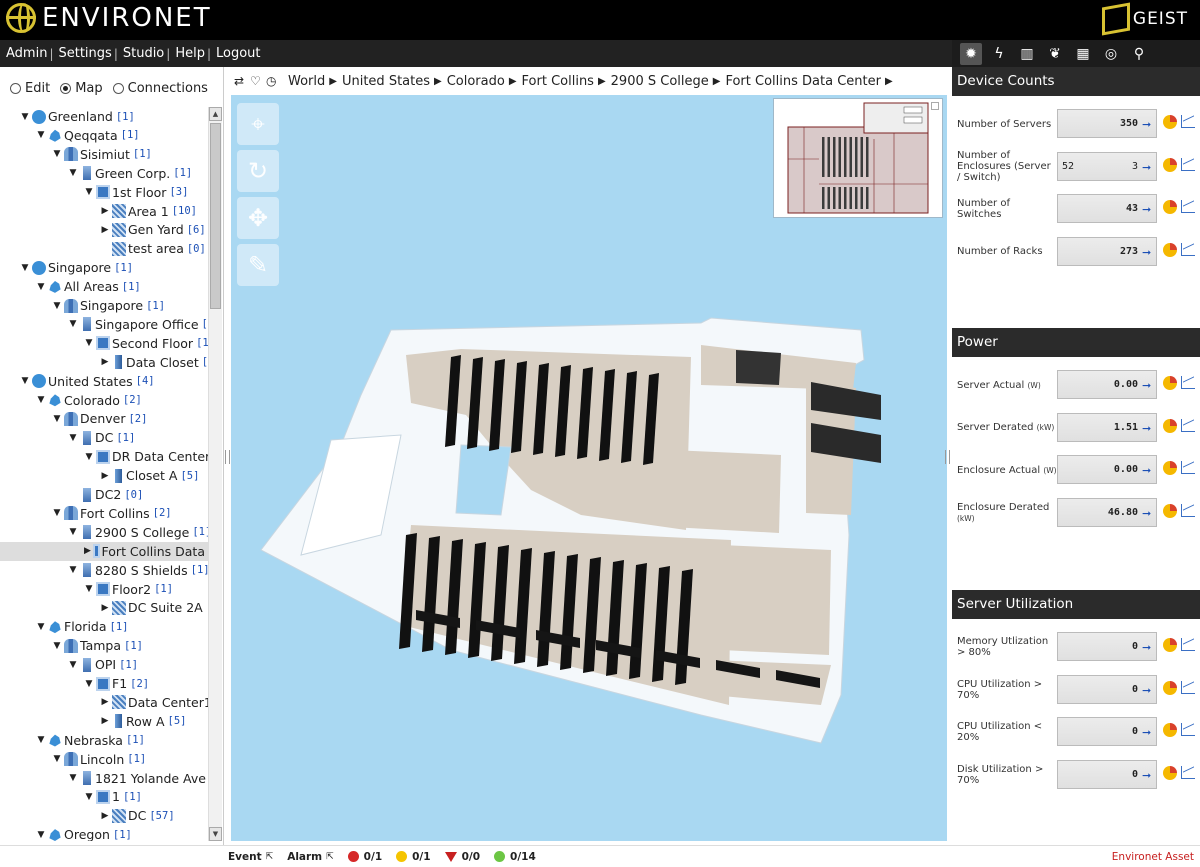 The width and height of the screenshot is (1200, 867). Describe the element at coordinates (238, 53) in the screenshot. I see `menu-logout: Logout` at that location.